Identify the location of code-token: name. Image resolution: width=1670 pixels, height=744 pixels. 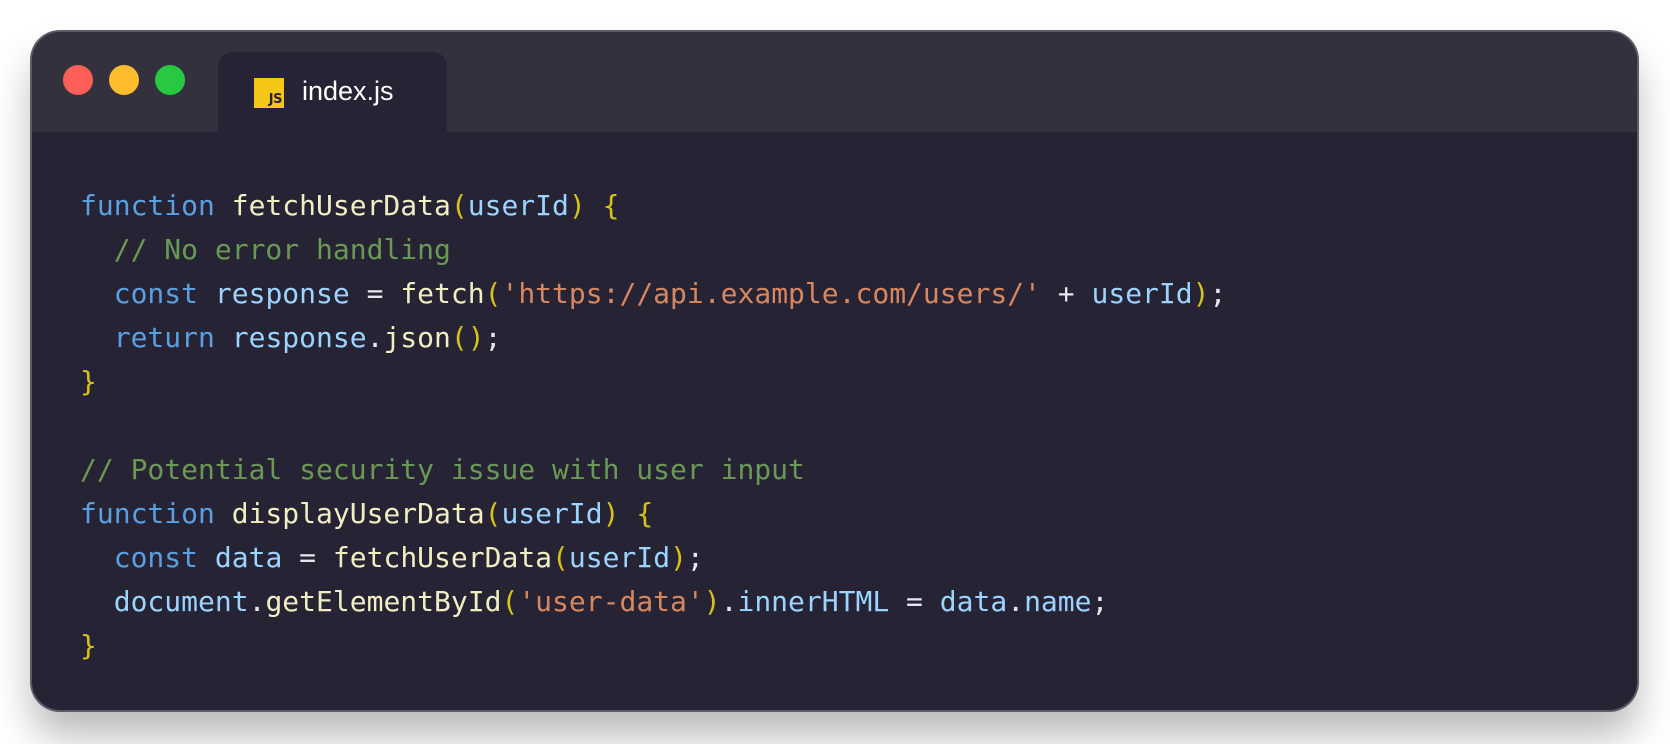
(1058, 601).